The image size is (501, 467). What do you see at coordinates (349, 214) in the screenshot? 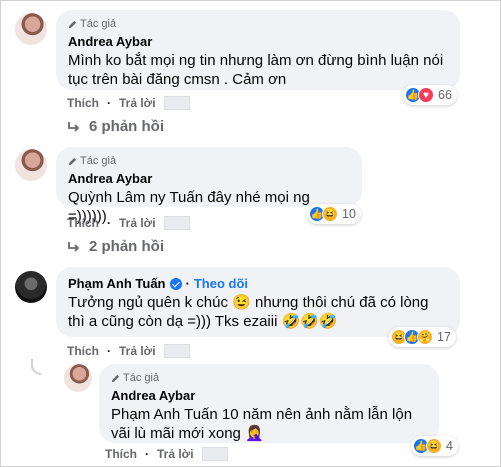
I see `reaction-count: 10` at bounding box center [349, 214].